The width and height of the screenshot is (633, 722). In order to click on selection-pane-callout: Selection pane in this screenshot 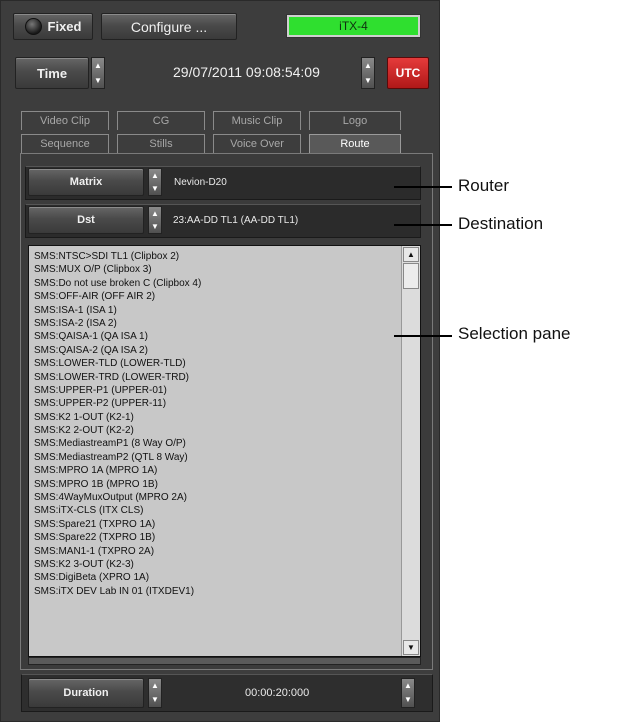, I will do `click(514, 333)`.